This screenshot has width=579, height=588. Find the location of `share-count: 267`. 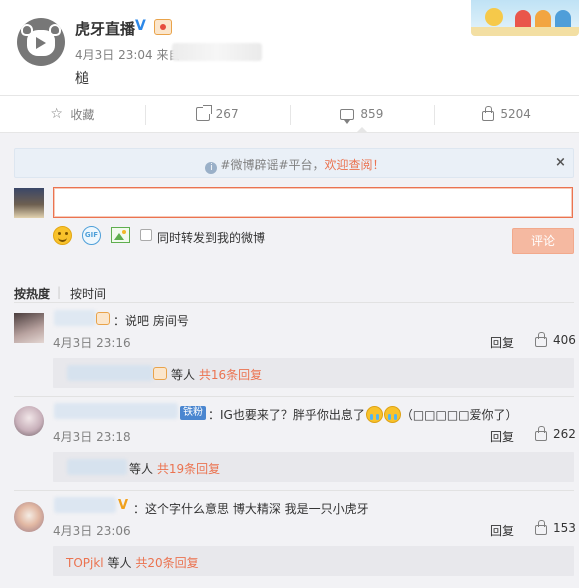

share-count: 267 is located at coordinates (227, 114).